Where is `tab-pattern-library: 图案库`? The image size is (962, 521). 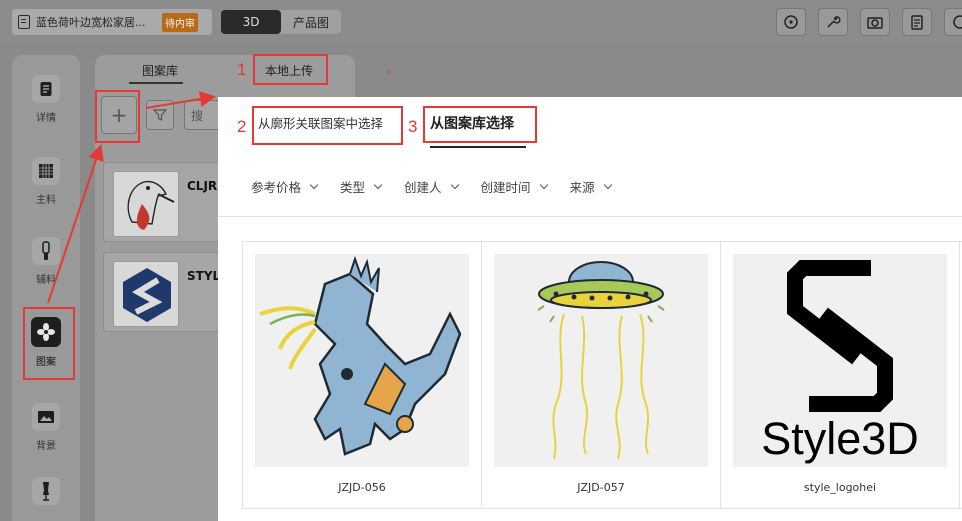
tab-pattern-library: 图案库 is located at coordinates (160, 70).